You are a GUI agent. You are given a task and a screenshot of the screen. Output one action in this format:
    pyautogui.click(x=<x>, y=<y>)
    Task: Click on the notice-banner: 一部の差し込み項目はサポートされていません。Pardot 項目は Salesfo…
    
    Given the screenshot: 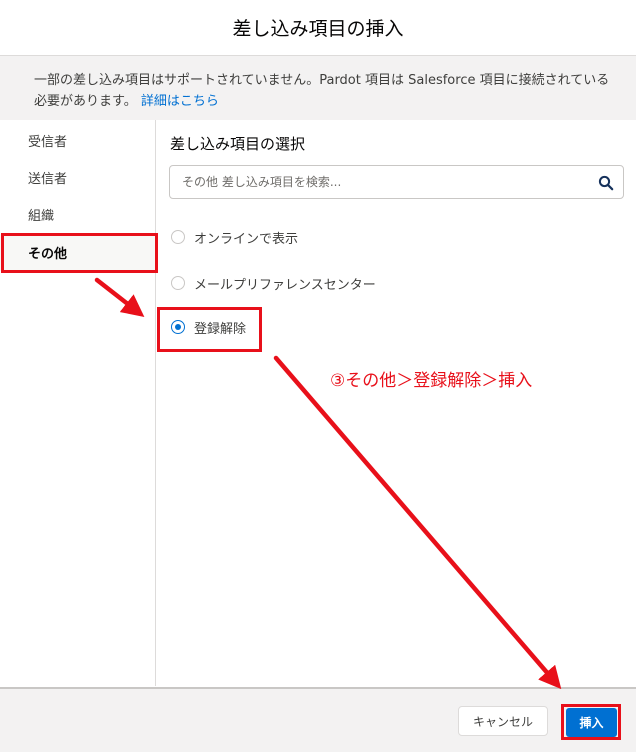 What is the action you would take?
    pyautogui.click(x=318, y=88)
    